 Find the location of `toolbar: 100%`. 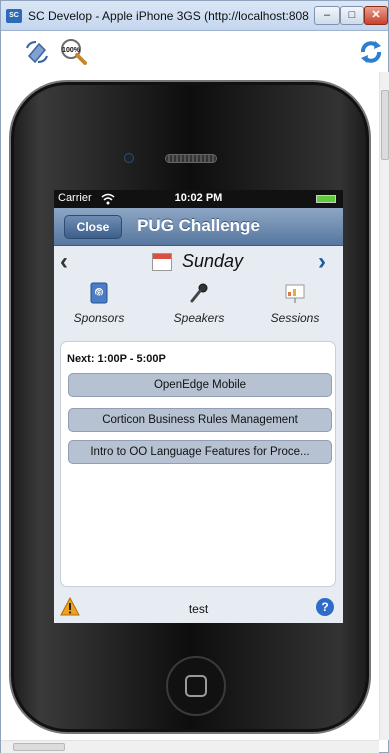

toolbar: 100% is located at coordinates (194, 52).